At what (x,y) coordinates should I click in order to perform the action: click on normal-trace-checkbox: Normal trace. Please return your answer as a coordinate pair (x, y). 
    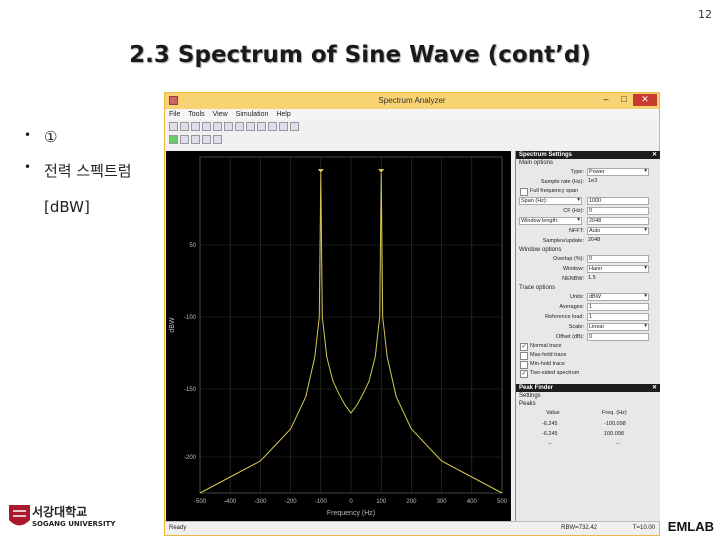
    Looking at the image, I should click on (588, 346).